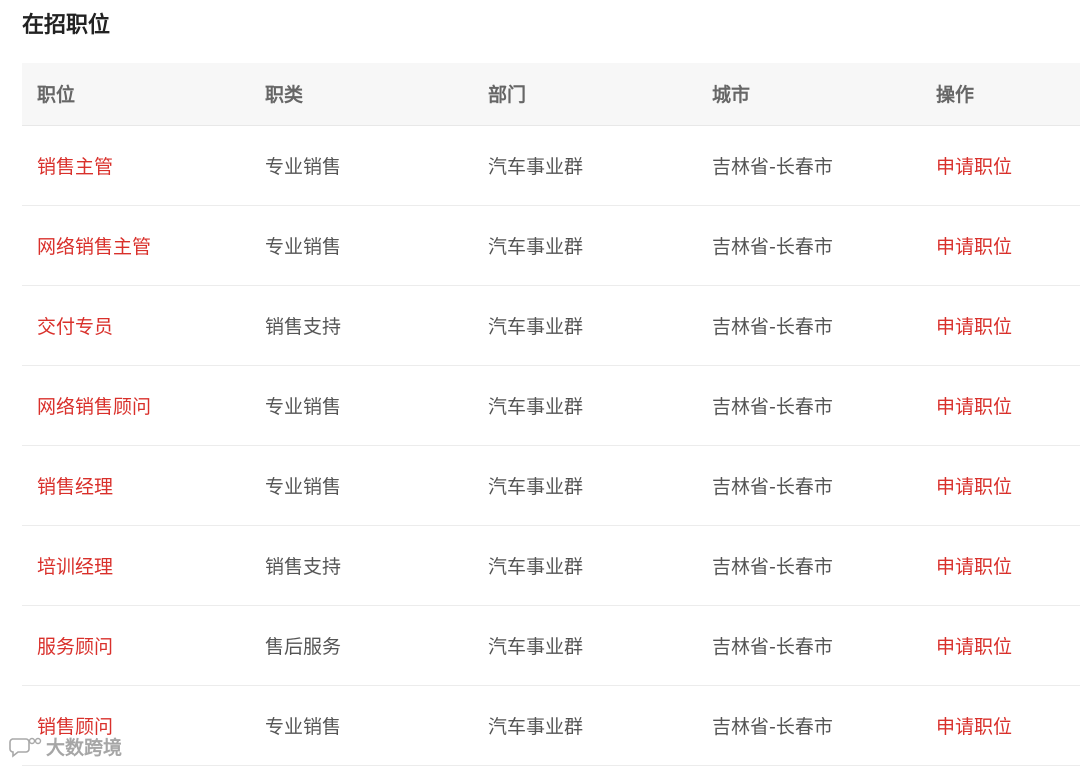  What do you see at coordinates (136, 565) in the screenshot?
I see `job-title-link: 培训经理` at bounding box center [136, 565].